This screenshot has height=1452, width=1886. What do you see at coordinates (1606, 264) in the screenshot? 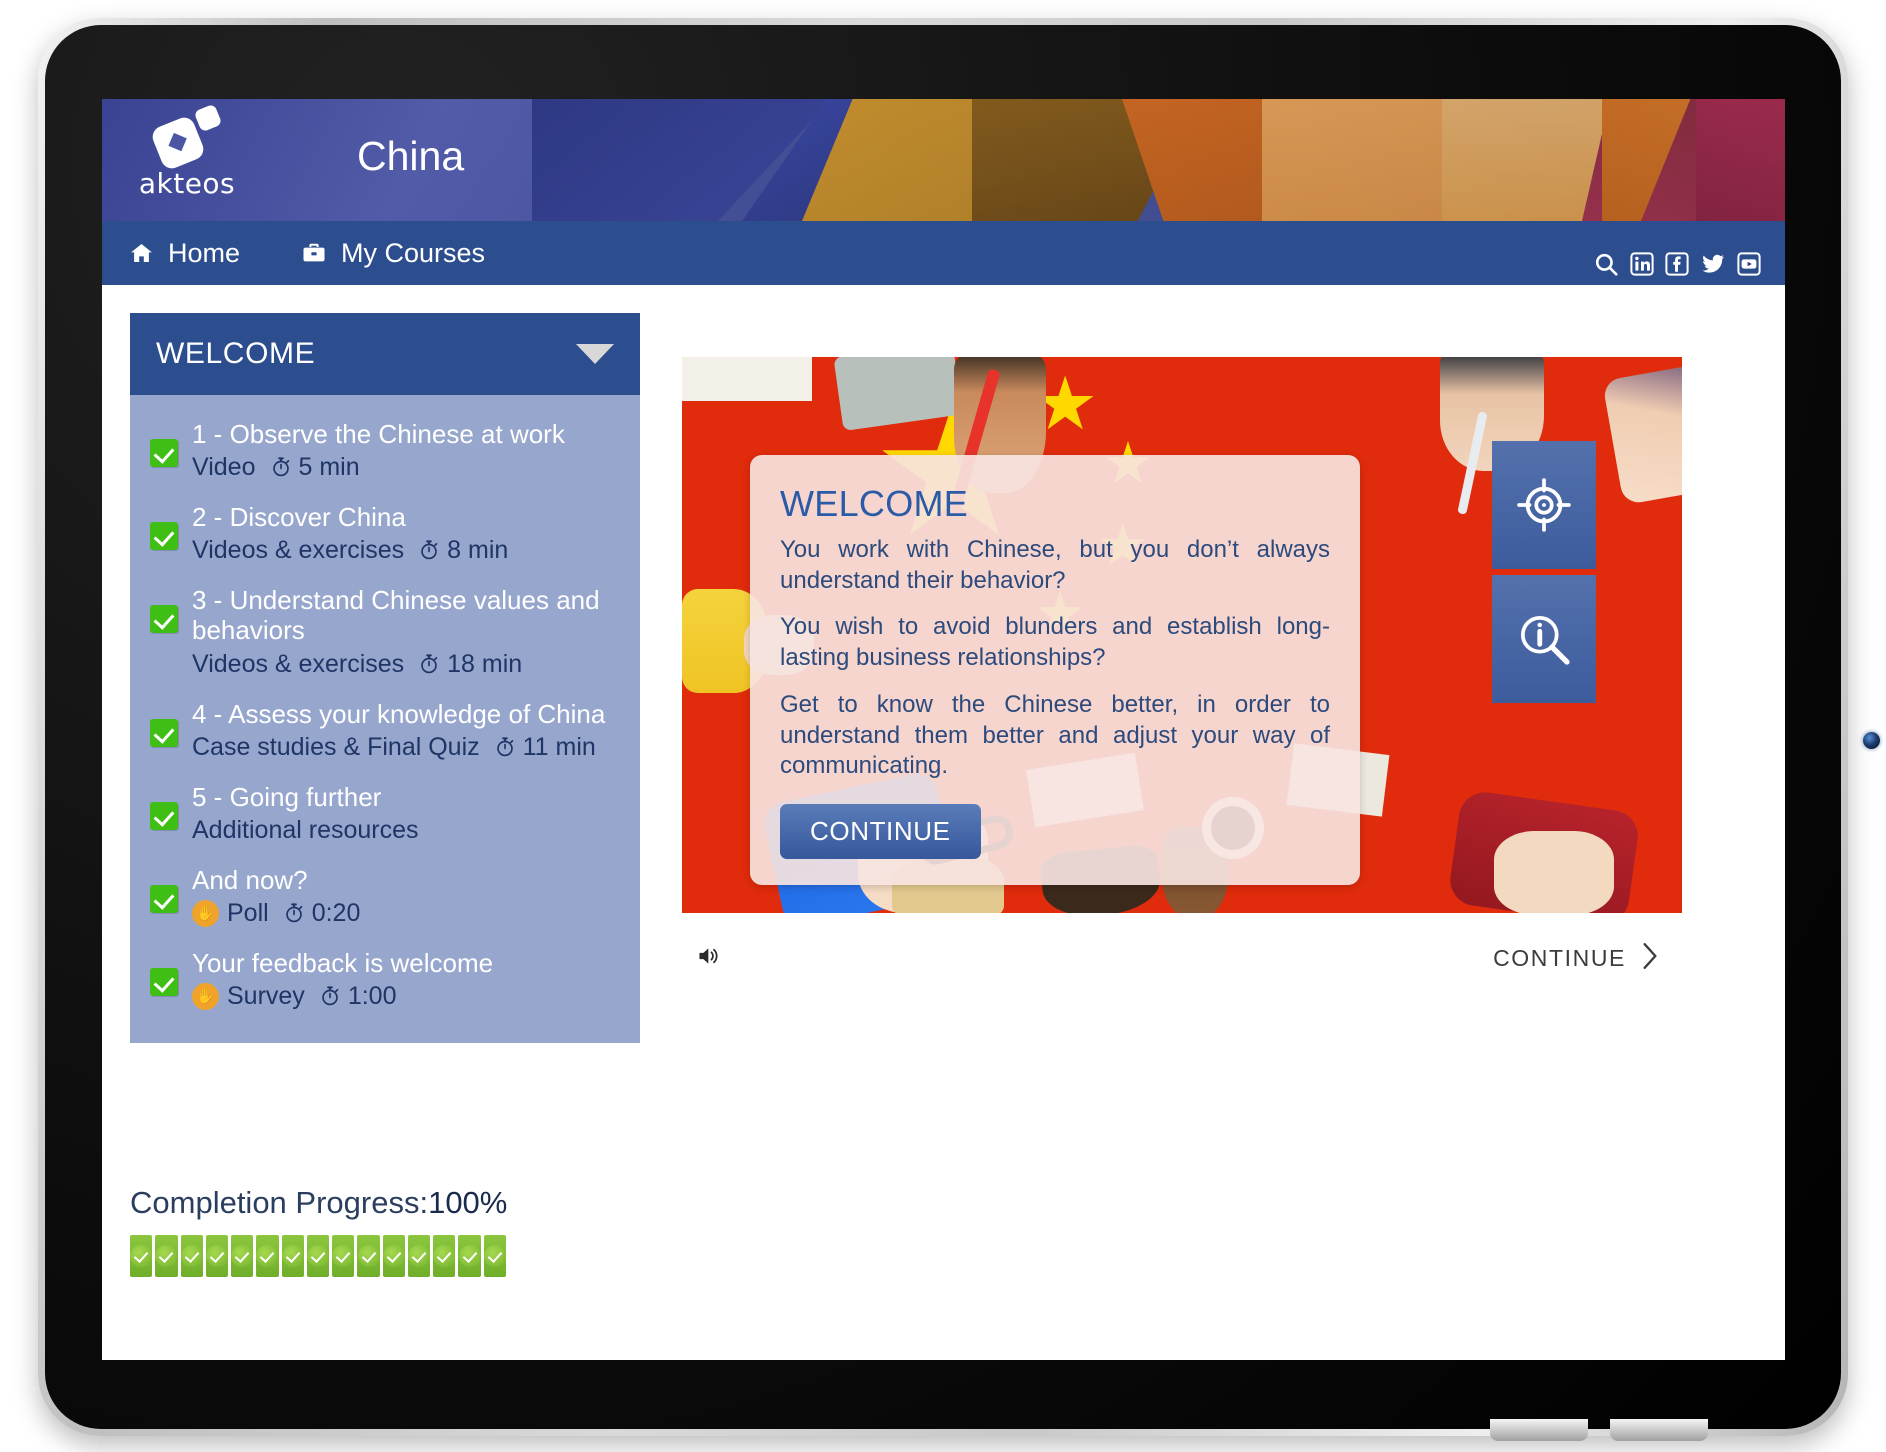
I see `search-icon` at bounding box center [1606, 264].